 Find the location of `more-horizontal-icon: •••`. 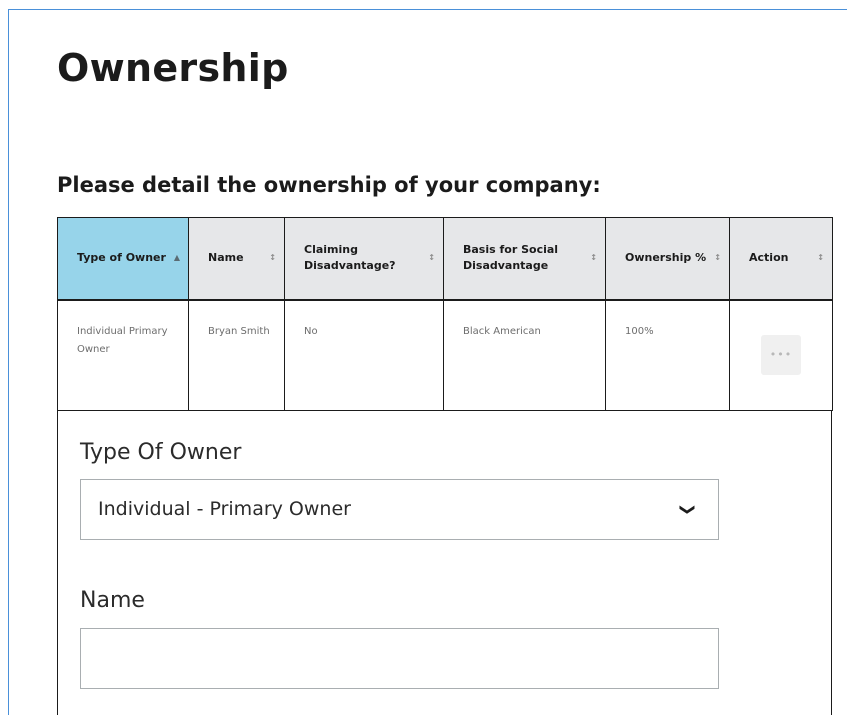

more-horizontal-icon: ••• is located at coordinates (781, 355).